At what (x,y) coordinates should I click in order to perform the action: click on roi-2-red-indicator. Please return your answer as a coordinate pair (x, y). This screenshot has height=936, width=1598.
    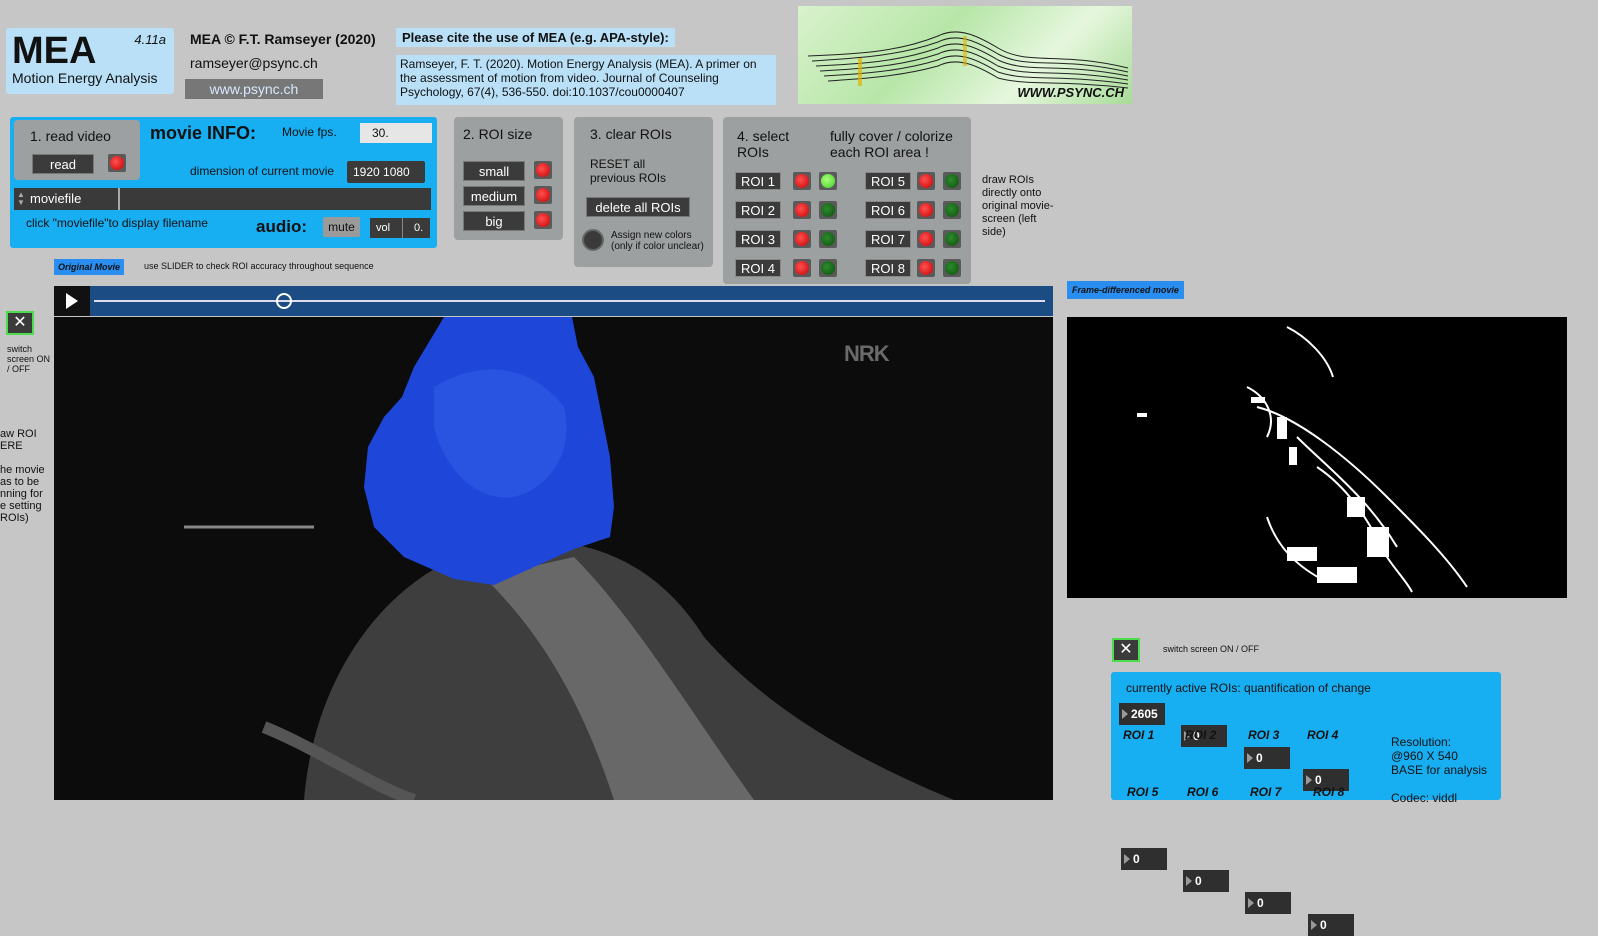
    Looking at the image, I should click on (802, 210).